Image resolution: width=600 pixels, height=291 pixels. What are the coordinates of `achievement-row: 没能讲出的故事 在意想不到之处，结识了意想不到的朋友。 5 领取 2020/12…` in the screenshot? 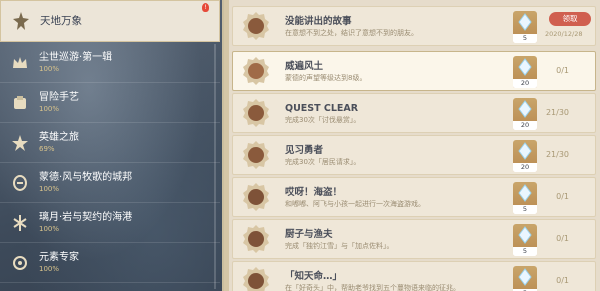 It's located at (414, 26).